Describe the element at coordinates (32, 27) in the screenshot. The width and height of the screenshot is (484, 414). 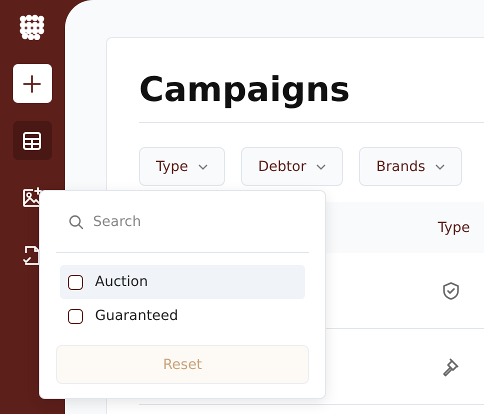
I see `logo-icon` at that location.